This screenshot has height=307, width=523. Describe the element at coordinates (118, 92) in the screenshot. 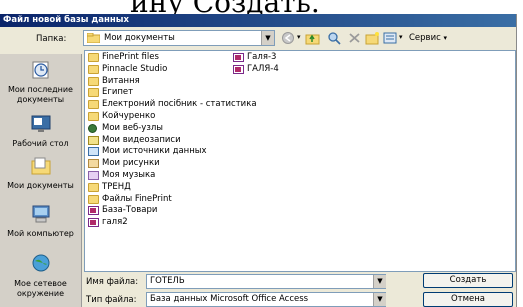

I see `file-name: Египет` at that location.